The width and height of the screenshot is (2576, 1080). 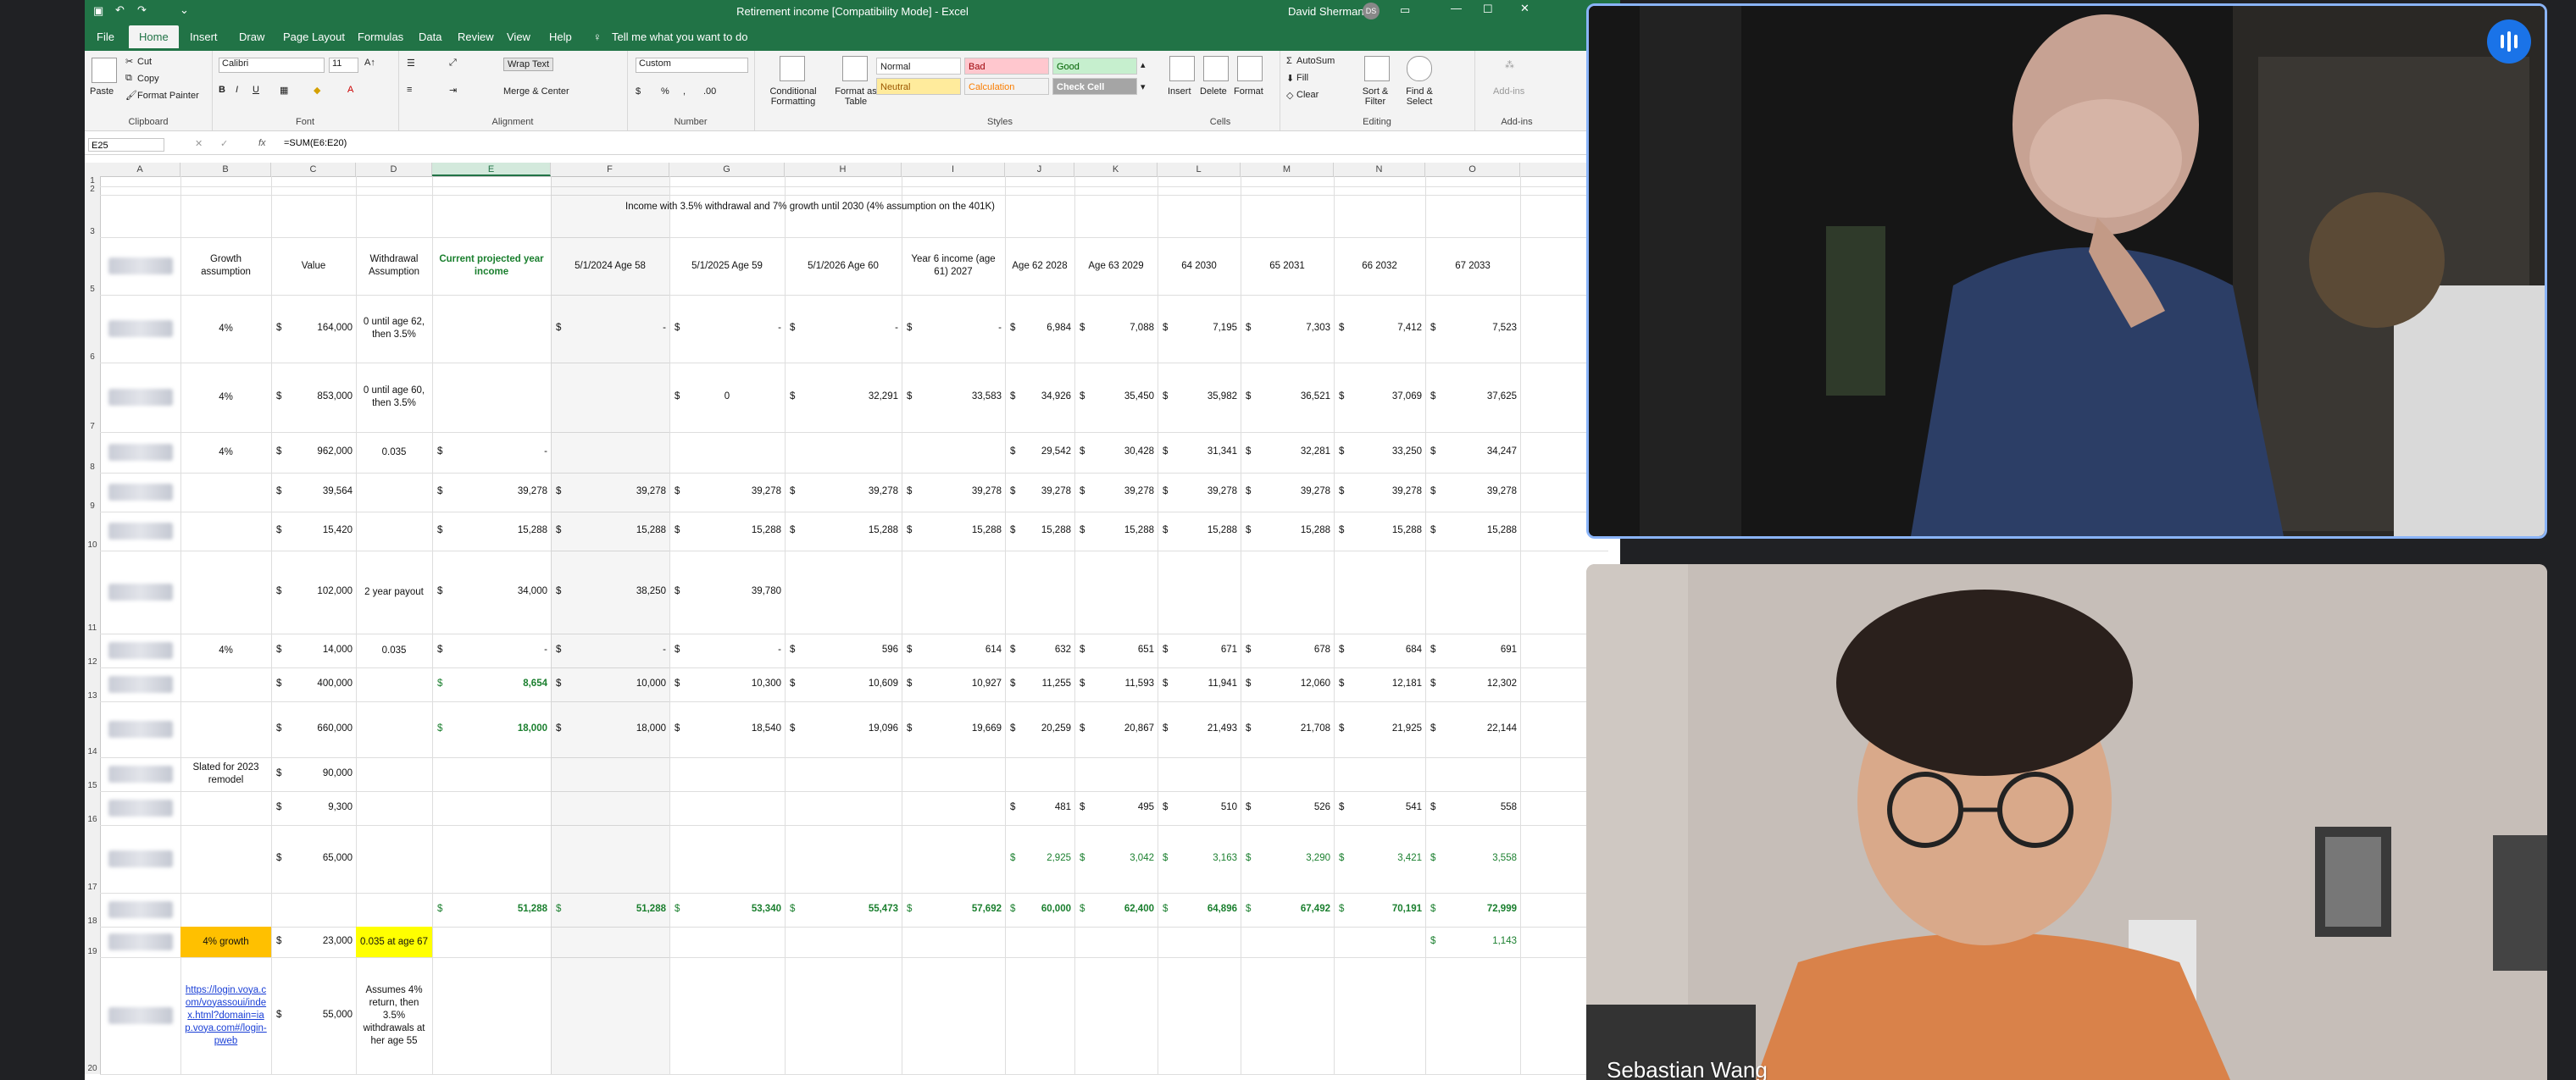 What do you see at coordinates (140, 169) in the screenshot?
I see `column-header-a: A` at bounding box center [140, 169].